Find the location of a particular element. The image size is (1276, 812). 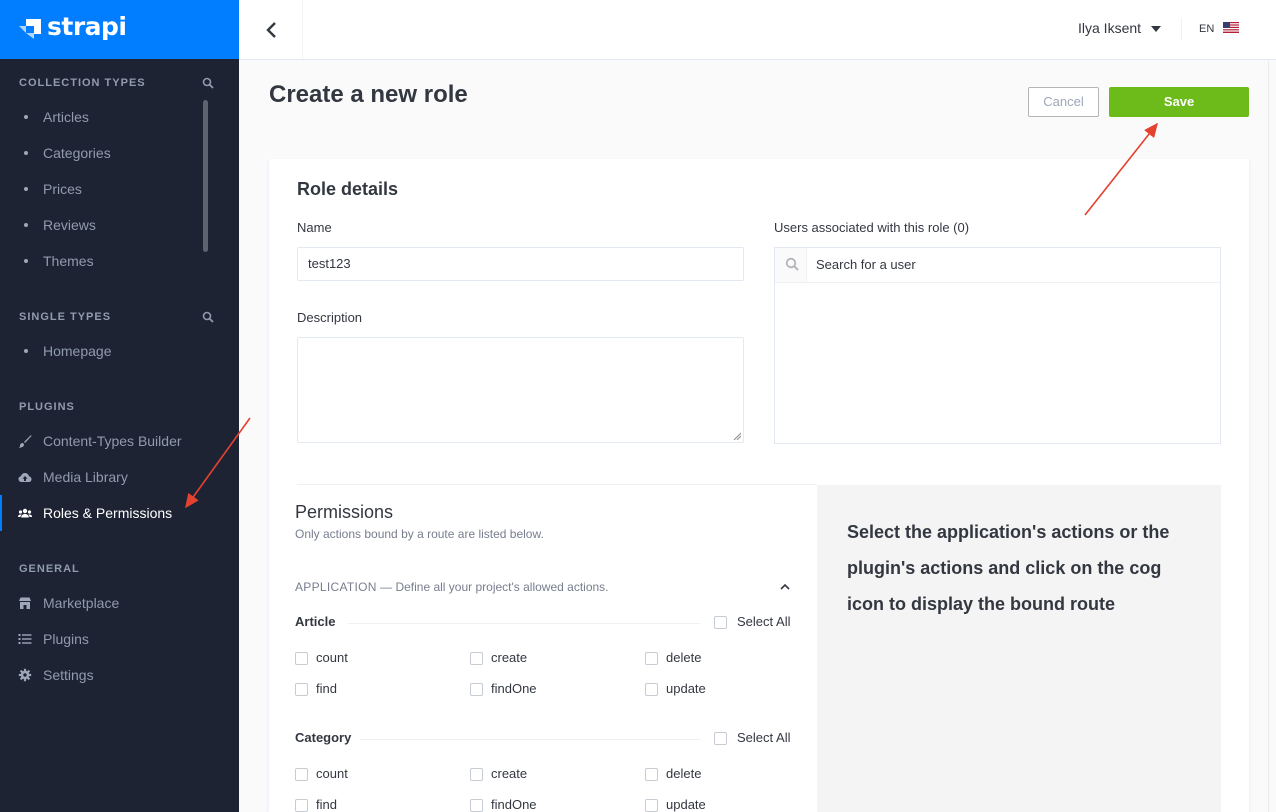

section-title-plugins: PLUGINS is located at coordinates (47, 407).